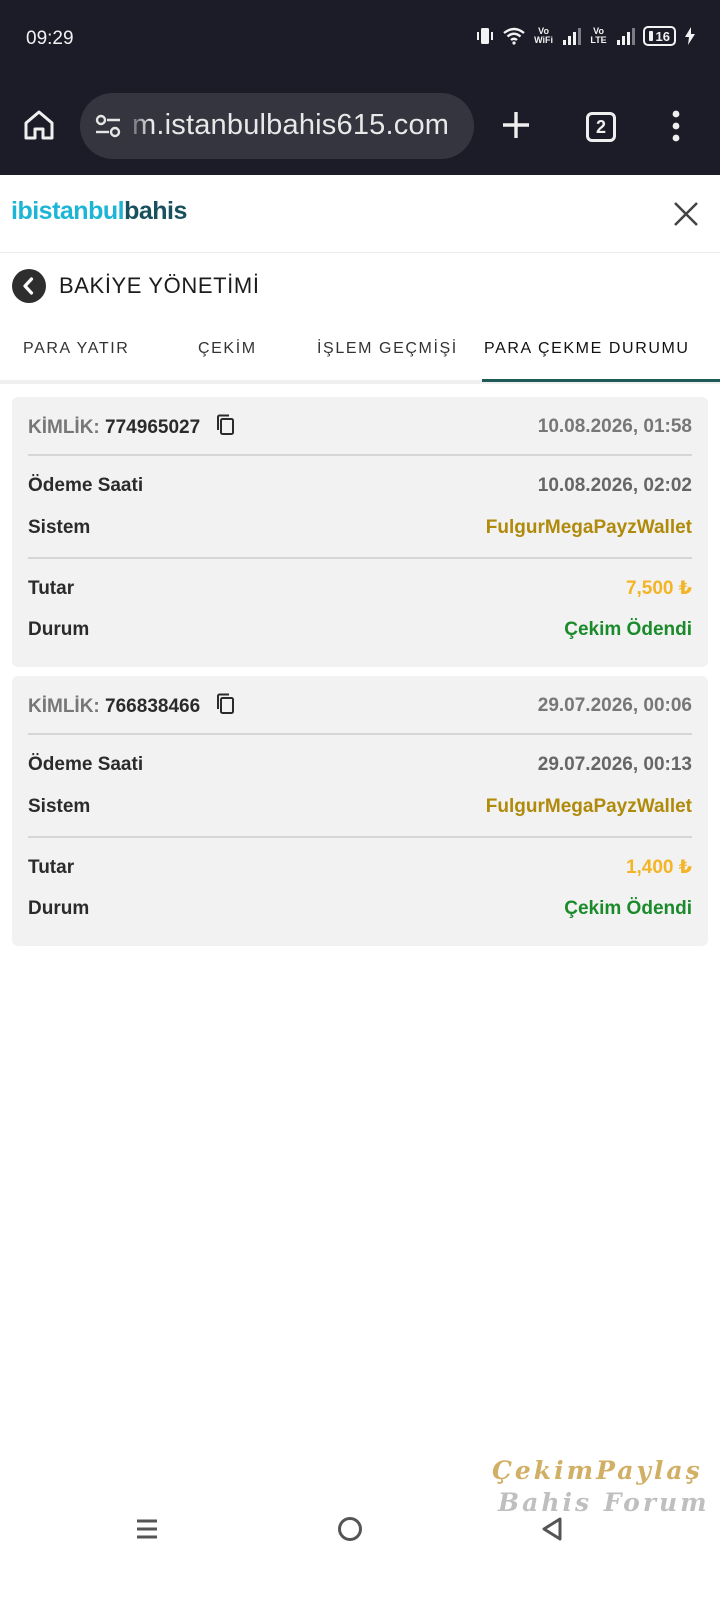 Image resolution: width=720 pixels, height=1612 pixels. I want to click on charging-icon, so click(690, 36).